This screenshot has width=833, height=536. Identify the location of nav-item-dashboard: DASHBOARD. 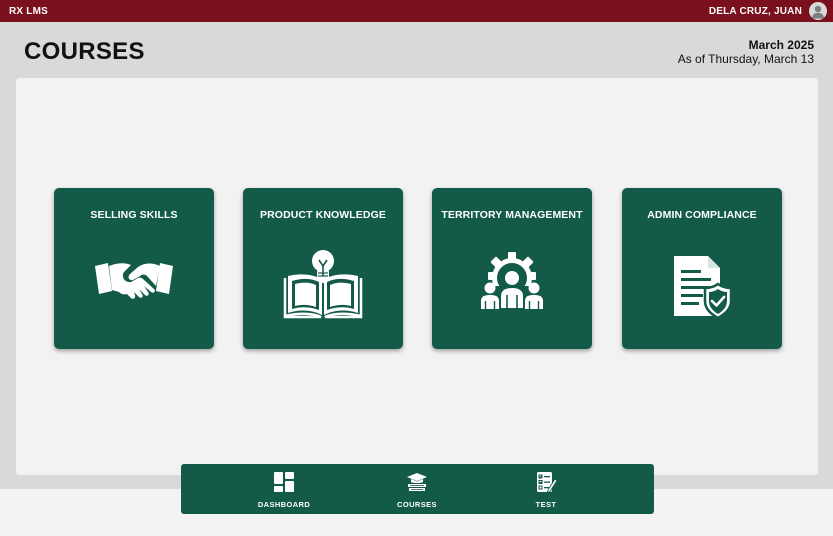
(284, 489).